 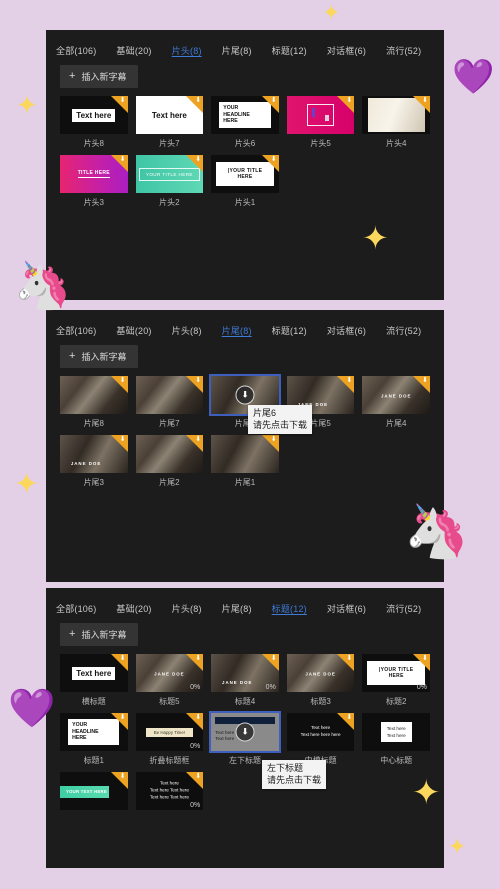 I want to click on template-card: ⬇ 片头4, so click(x=396, y=122).